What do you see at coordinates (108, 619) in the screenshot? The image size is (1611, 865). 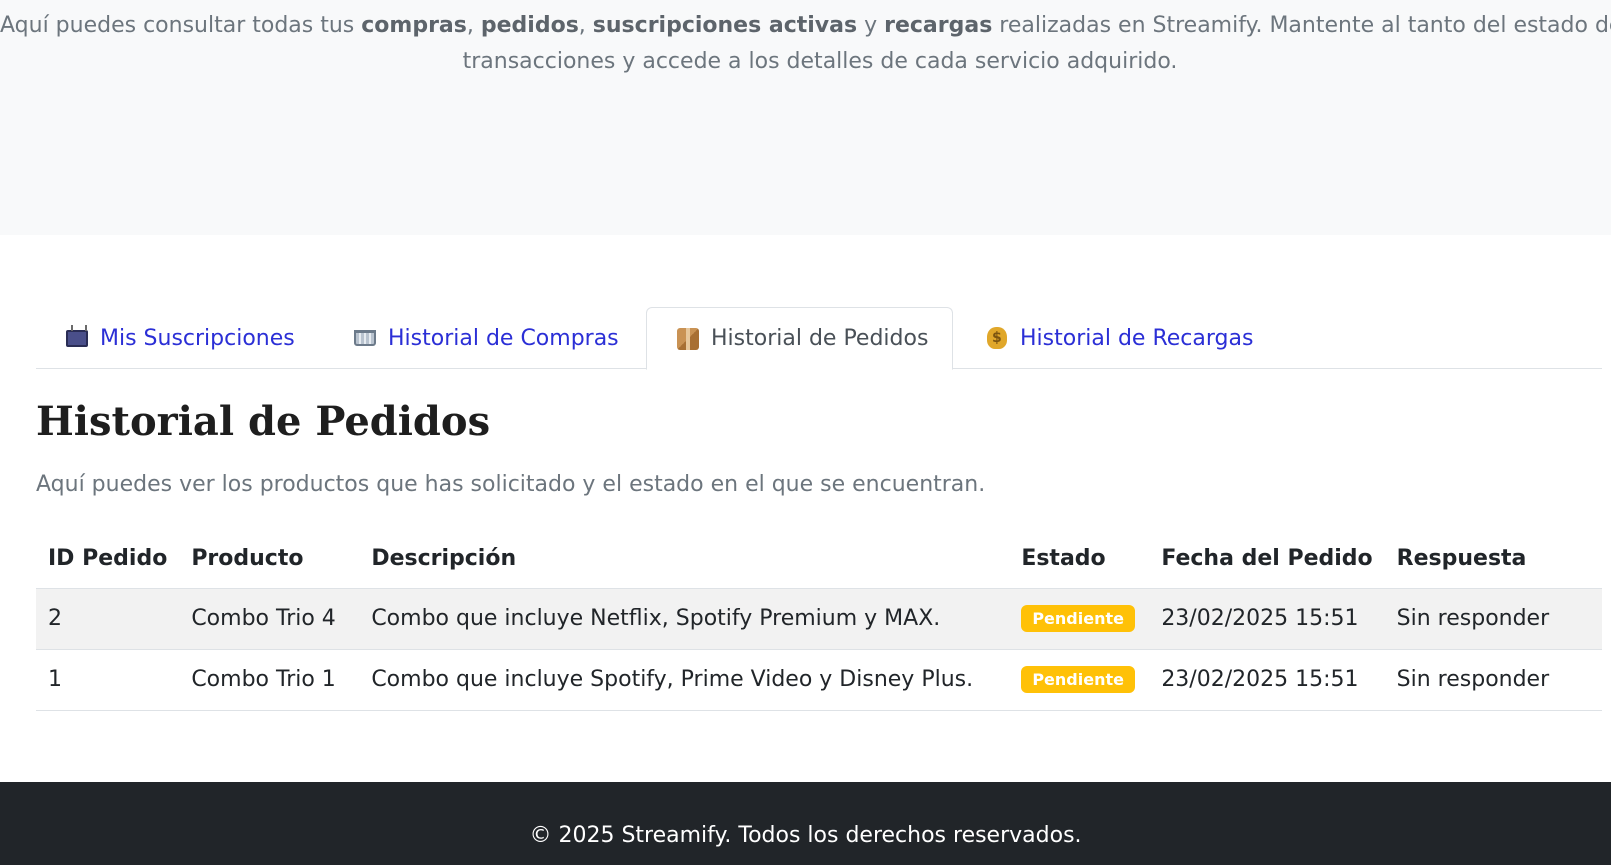 I see `order-id: 2` at bounding box center [108, 619].